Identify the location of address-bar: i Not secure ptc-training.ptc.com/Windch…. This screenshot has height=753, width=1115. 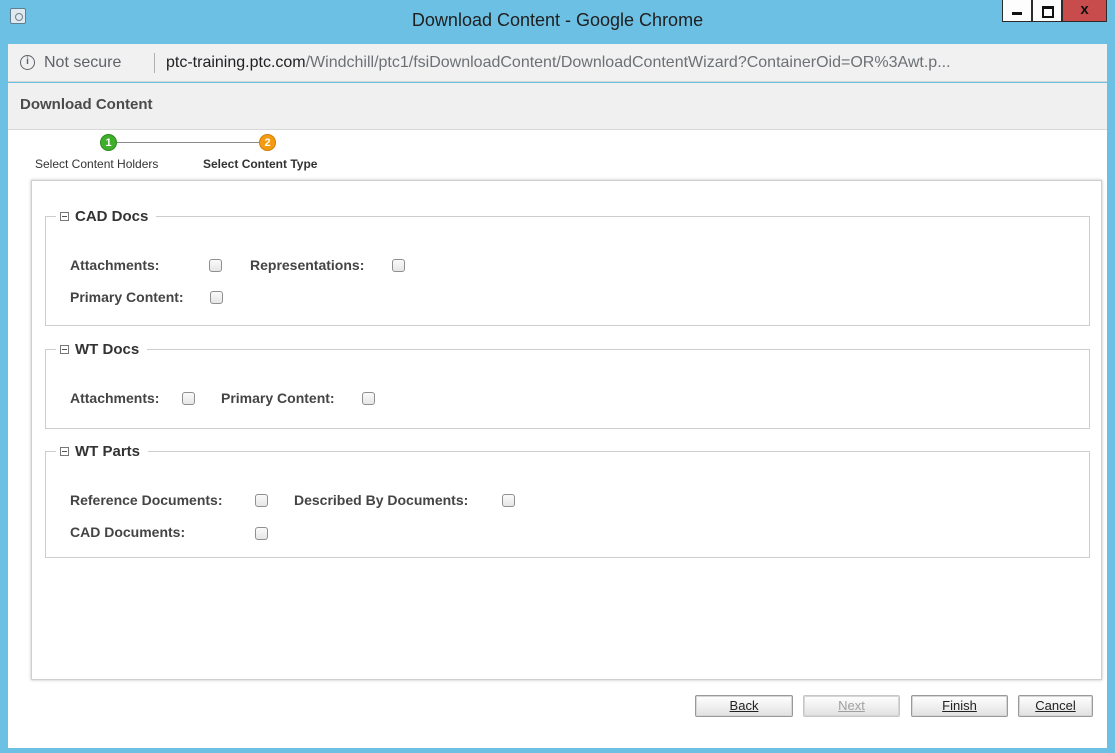
(557, 63).